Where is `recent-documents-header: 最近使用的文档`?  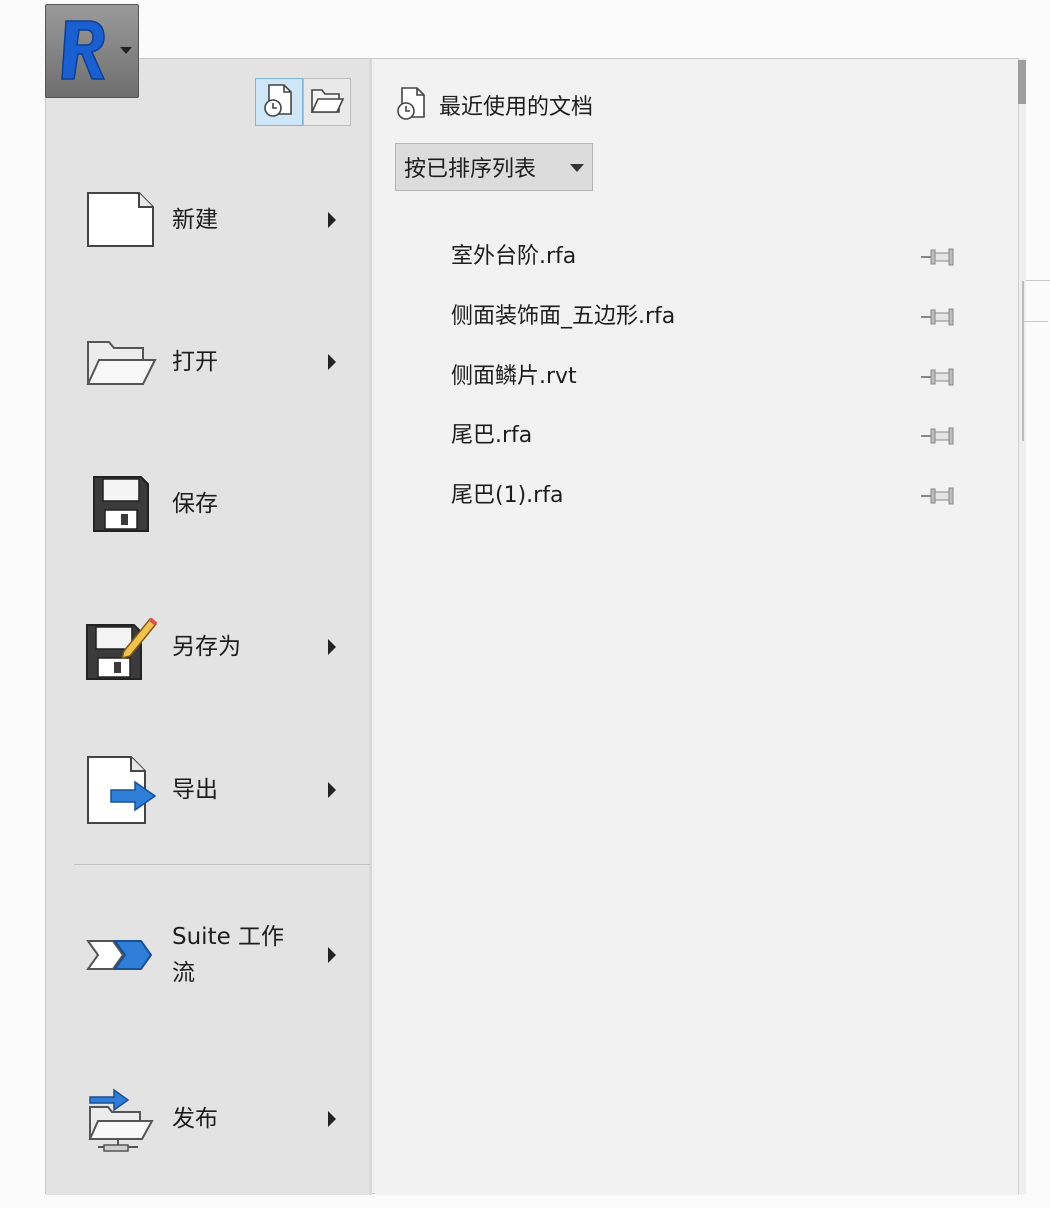 recent-documents-header: 最近使用的文档 is located at coordinates (494, 105).